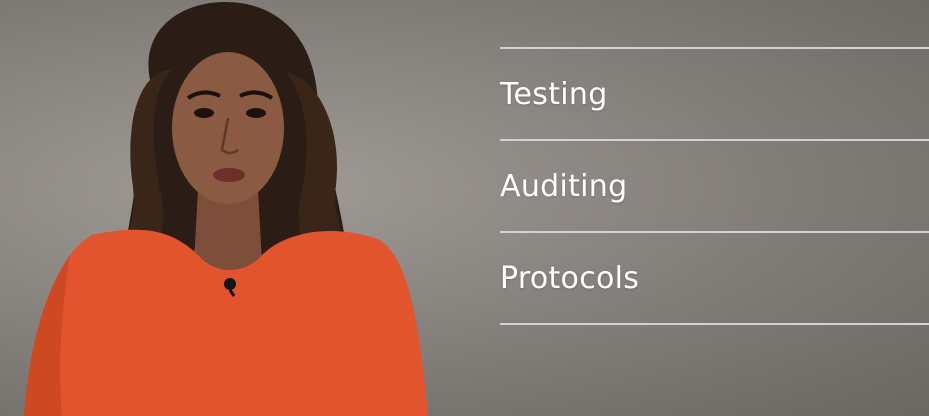 The image size is (929, 416). What do you see at coordinates (256, 113) in the screenshot?
I see `right-eye` at bounding box center [256, 113].